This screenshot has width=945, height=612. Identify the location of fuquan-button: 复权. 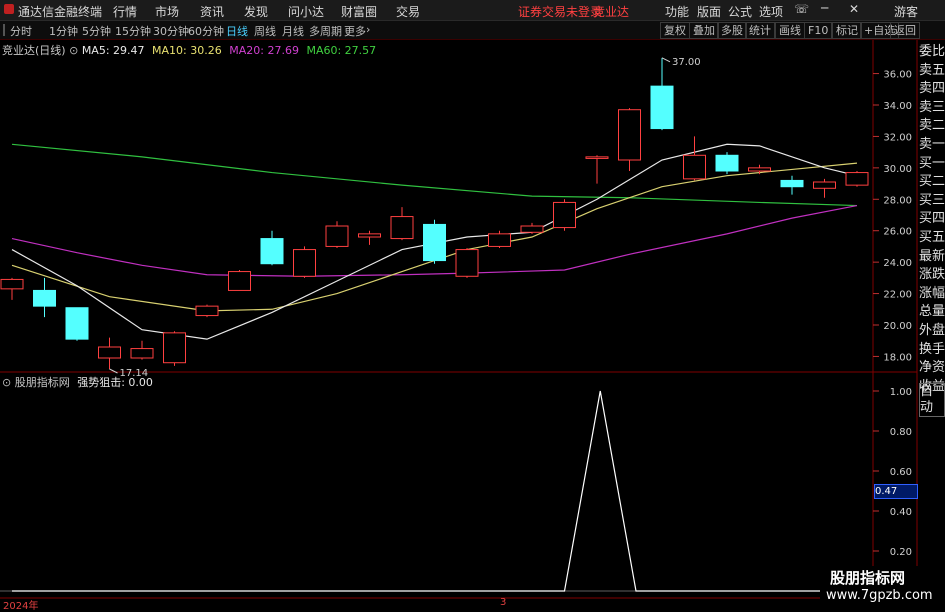
(675, 30).